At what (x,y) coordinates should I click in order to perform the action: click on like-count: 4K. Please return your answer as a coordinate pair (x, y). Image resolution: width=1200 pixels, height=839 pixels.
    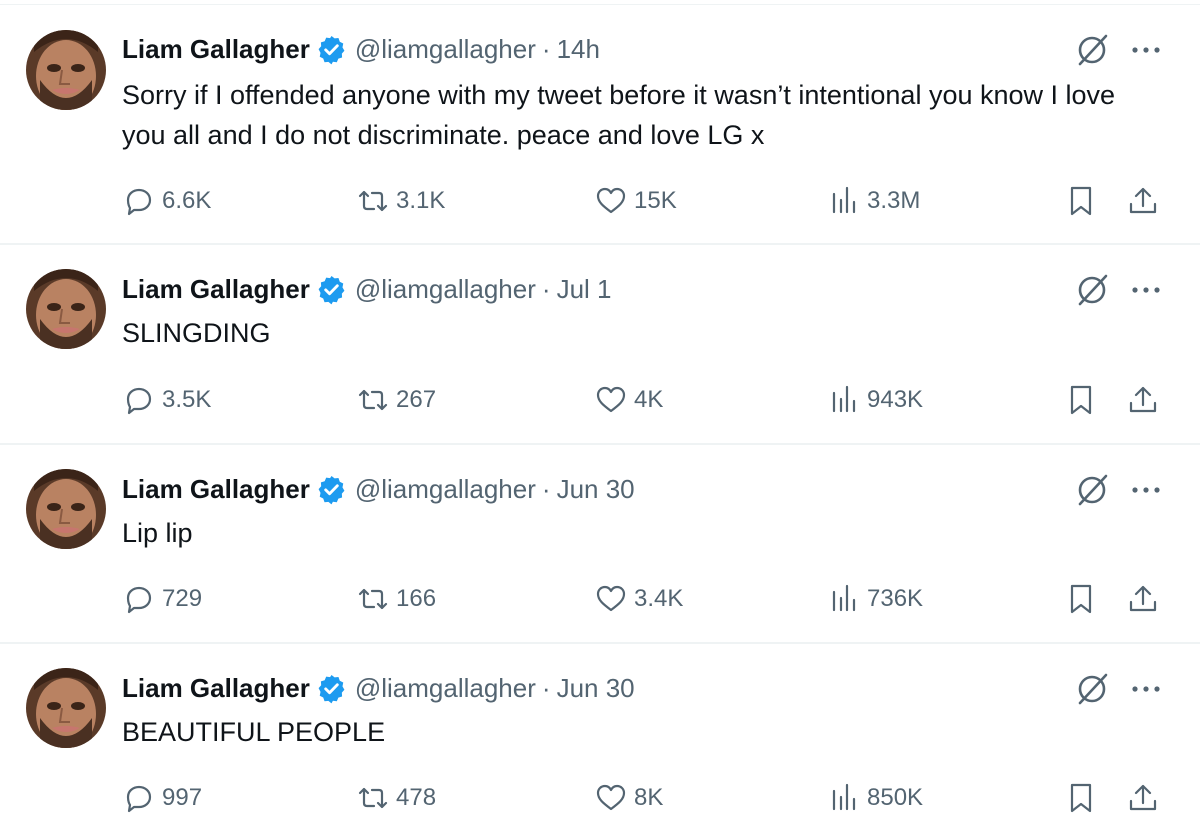
    Looking at the image, I should click on (649, 399).